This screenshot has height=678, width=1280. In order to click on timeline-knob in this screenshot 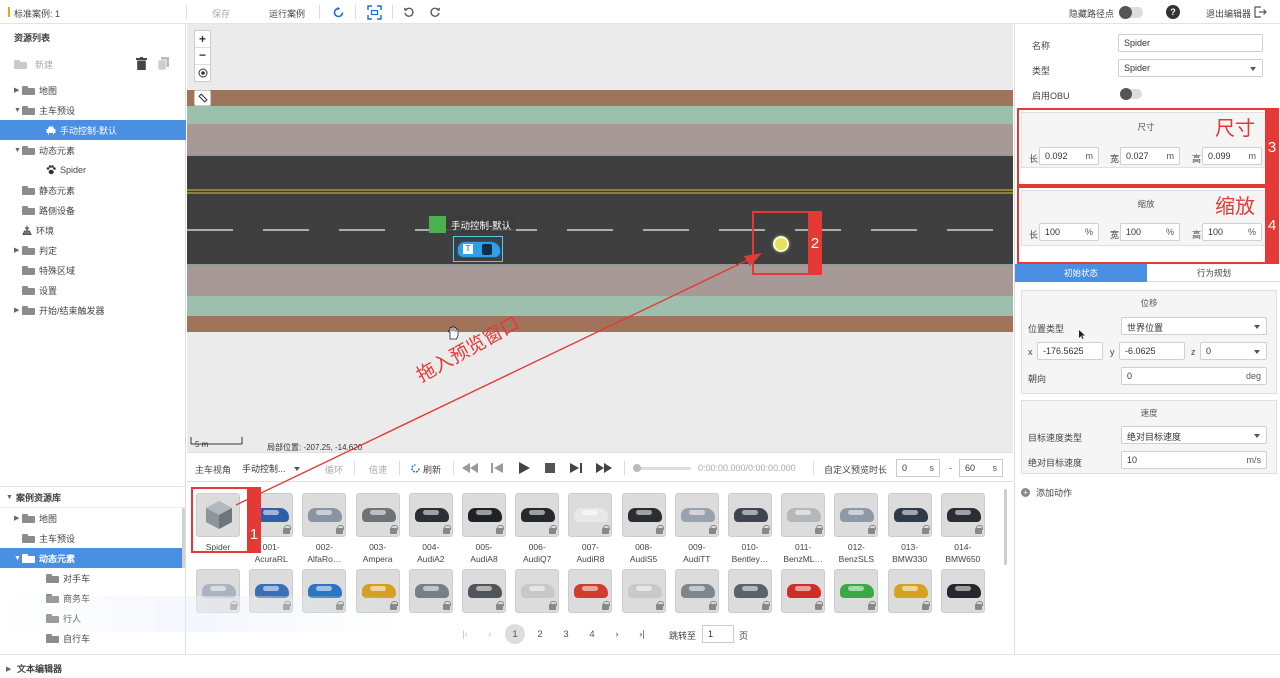, I will do `click(637, 468)`.